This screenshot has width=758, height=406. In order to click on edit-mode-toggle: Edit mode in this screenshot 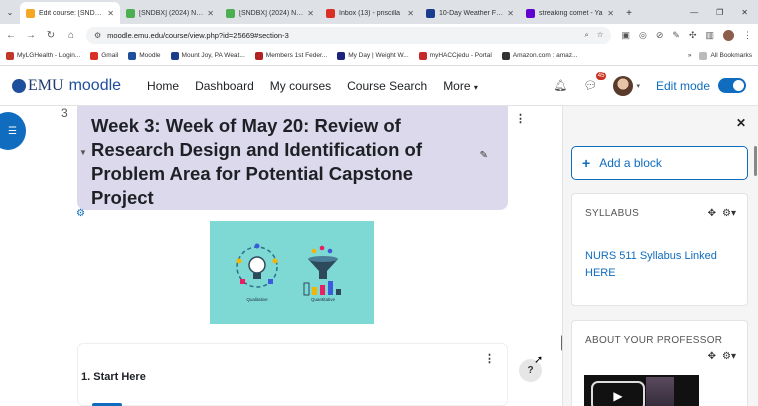, I will do `click(701, 85)`.